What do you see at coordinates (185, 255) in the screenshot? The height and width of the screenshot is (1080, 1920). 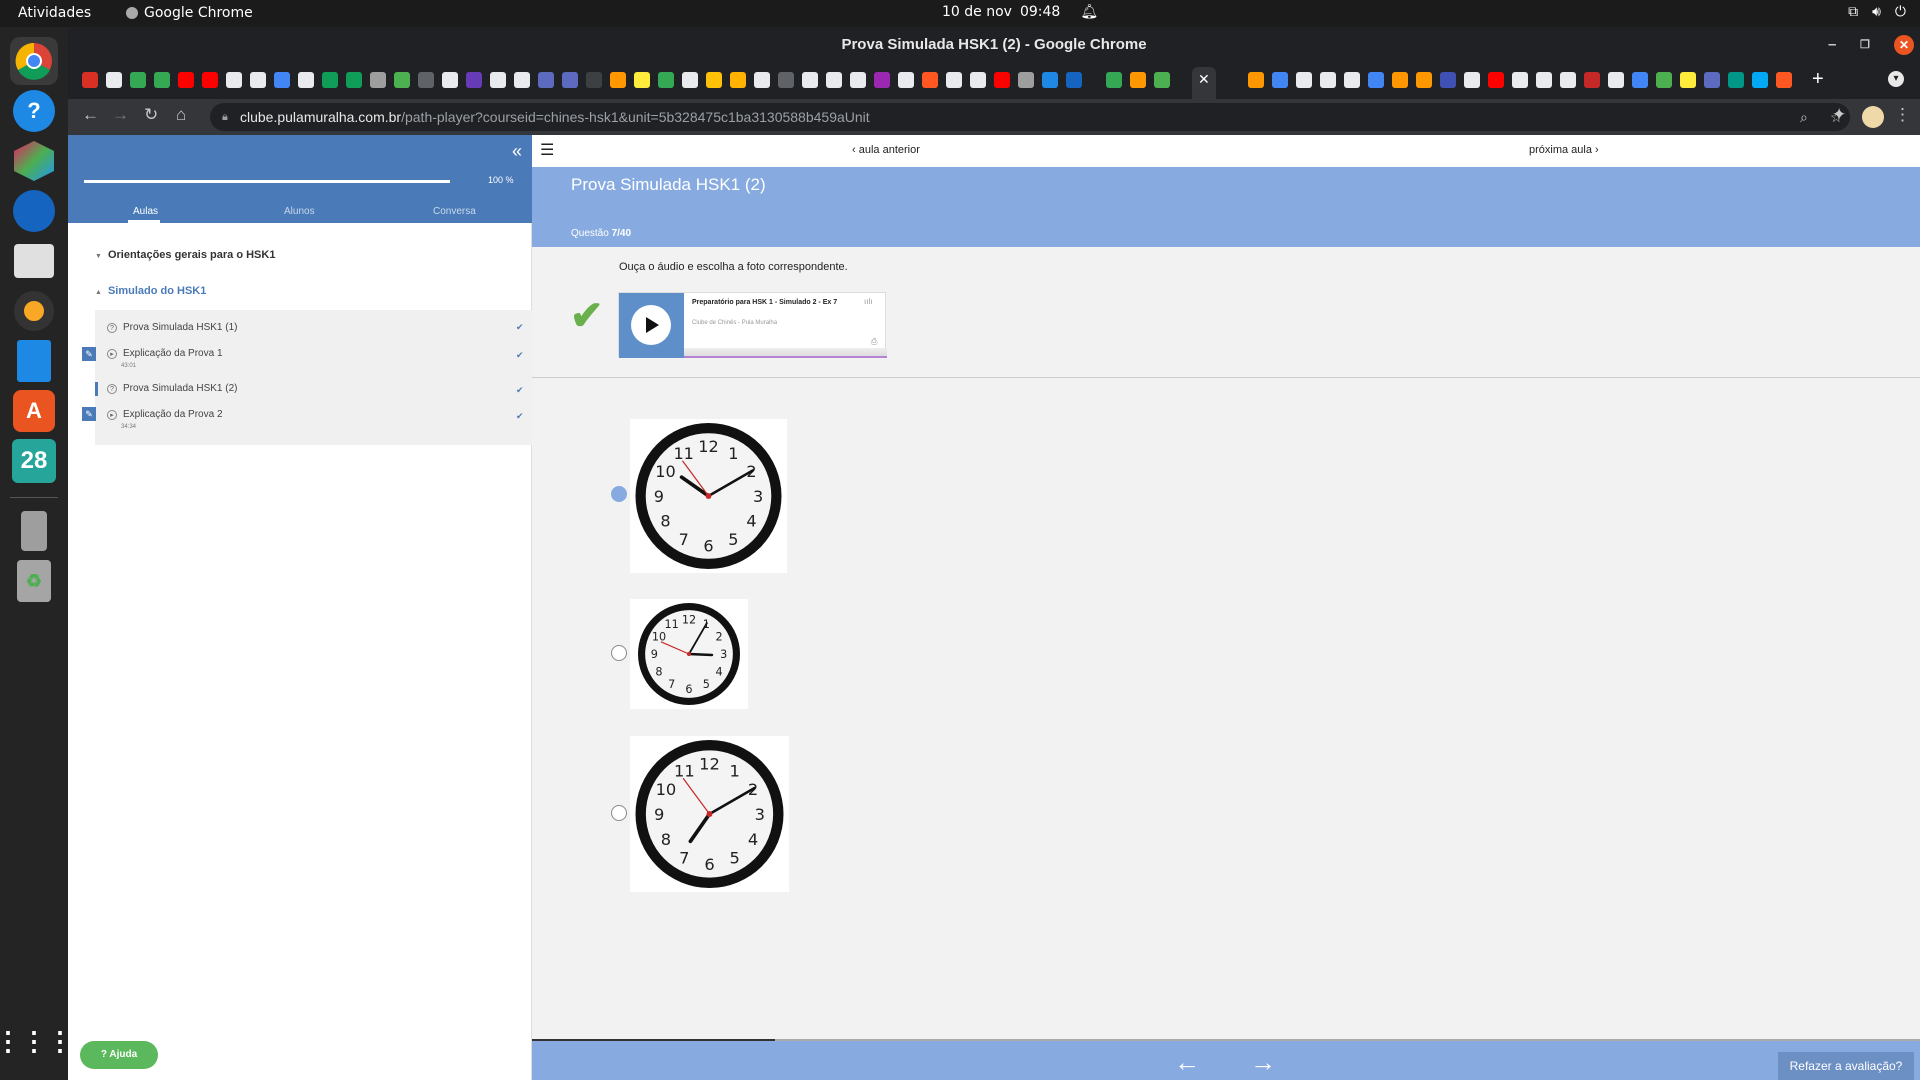 I see `section-orientacoes: ▼ Orientações gerais para o HSK1` at bounding box center [185, 255].